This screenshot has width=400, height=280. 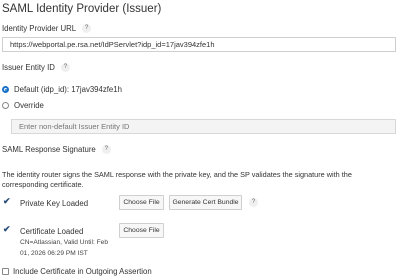 I want to click on idp-url-label: Identity Provider URL?, so click(x=47, y=29).